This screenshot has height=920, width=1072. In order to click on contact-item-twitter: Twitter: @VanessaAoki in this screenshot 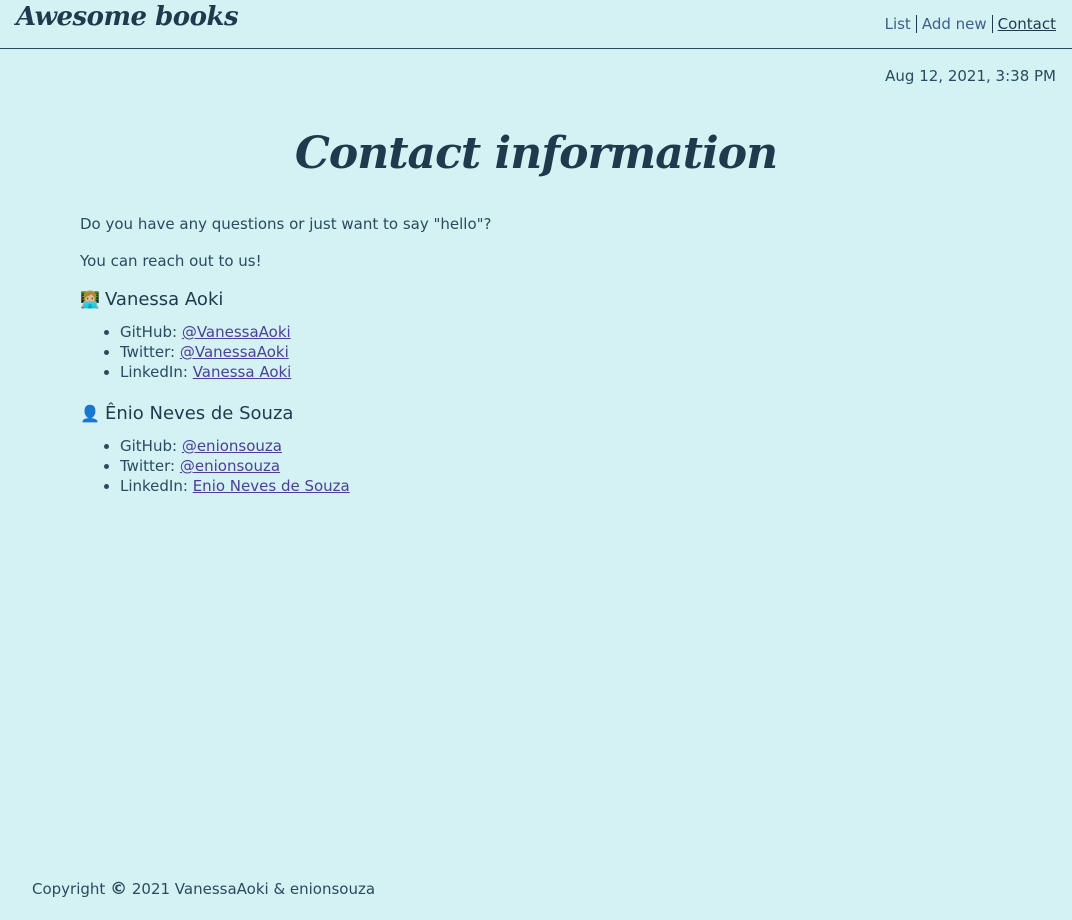, I will do `click(550, 352)`.